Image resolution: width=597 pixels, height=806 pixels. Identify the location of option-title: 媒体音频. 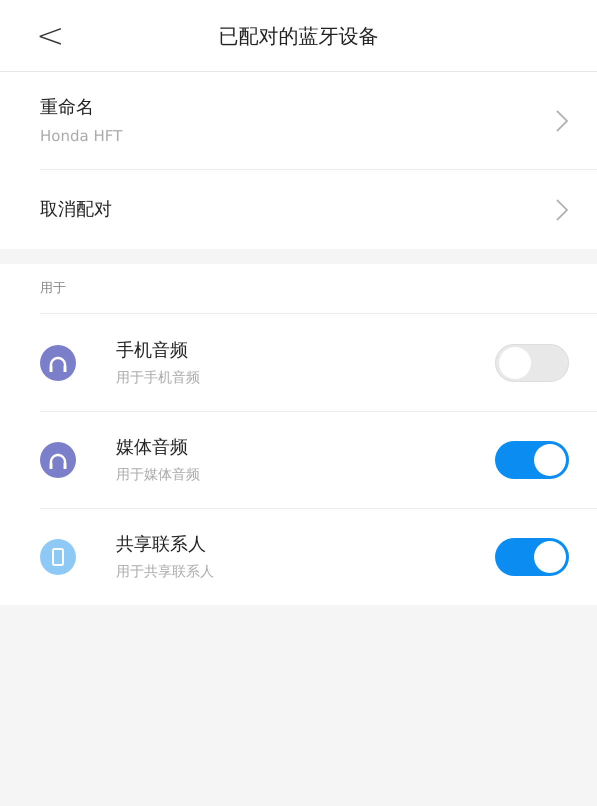
(152, 448).